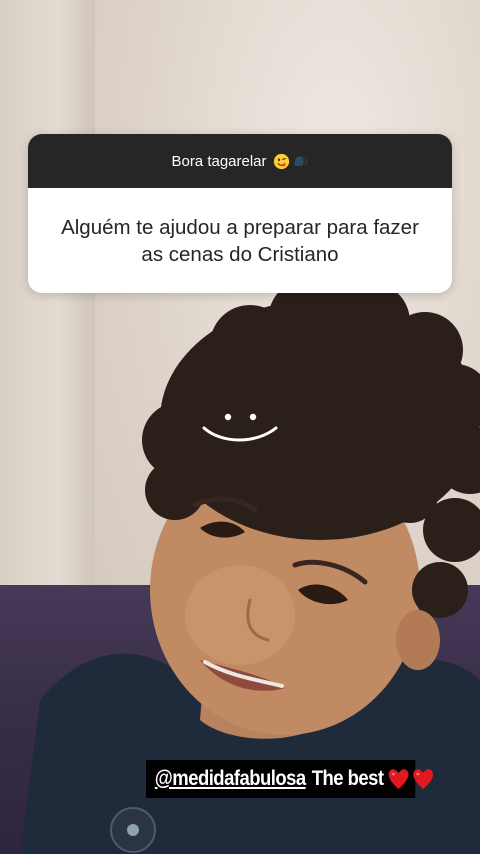  Describe the element at coordinates (240, 254) in the screenshot. I see `question-text-line-2: as cenas do Cristiano` at that location.